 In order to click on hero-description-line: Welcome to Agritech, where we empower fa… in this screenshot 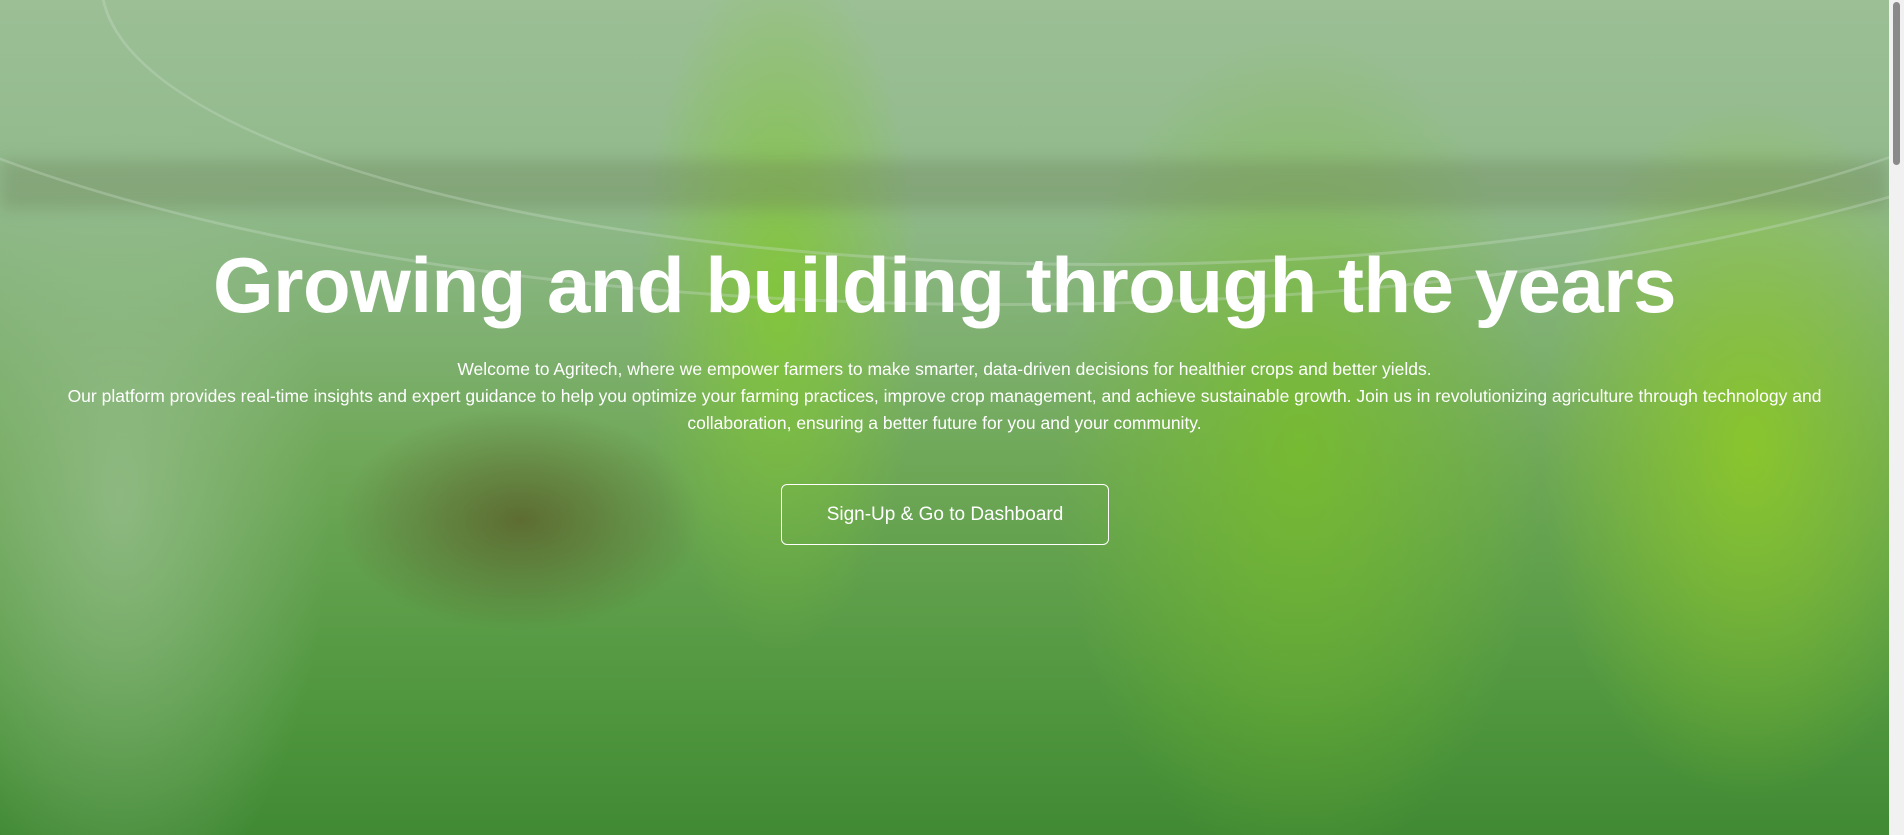, I will do `click(944, 369)`.